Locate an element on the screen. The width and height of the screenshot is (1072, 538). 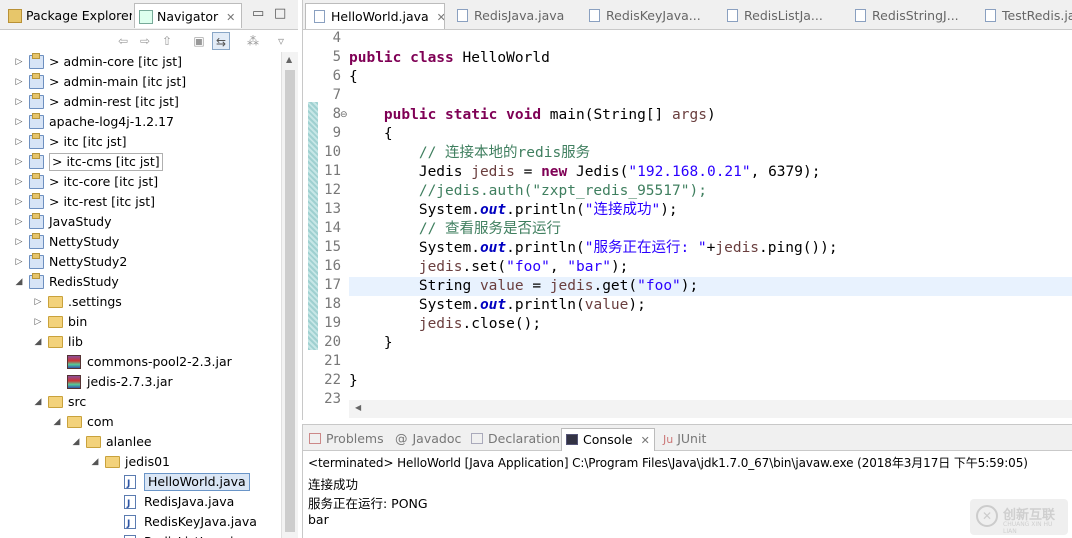
tree-item: ▷ apache-log4j-1.2.17 is located at coordinates (140, 122).